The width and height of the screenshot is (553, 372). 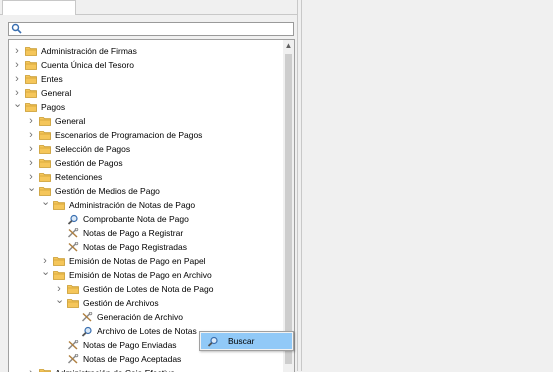 I want to click on scrollbar-thumb, so click(x=288, y=209).